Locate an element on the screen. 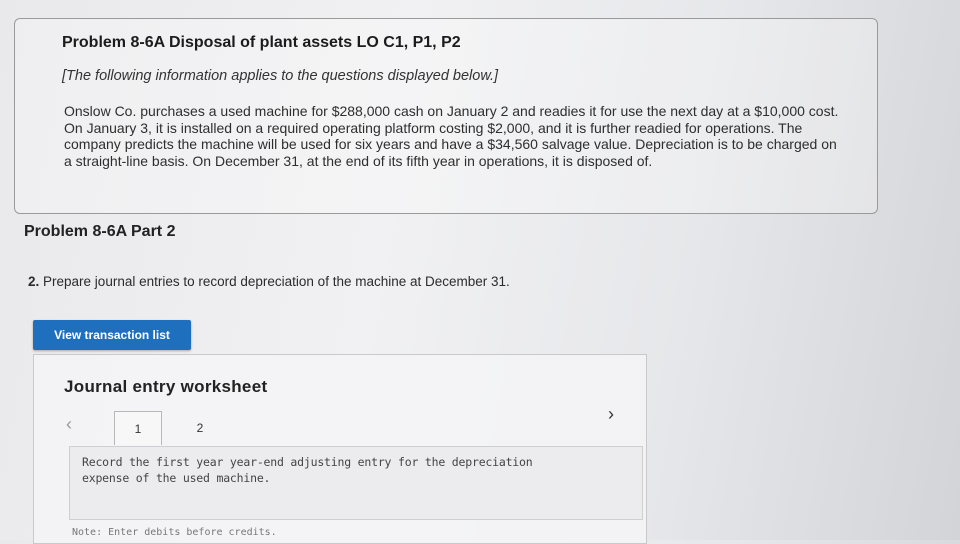 The width and height of the screenshot is (960, 544). chevron-right-icon: › is located at coordinates (611, 414).